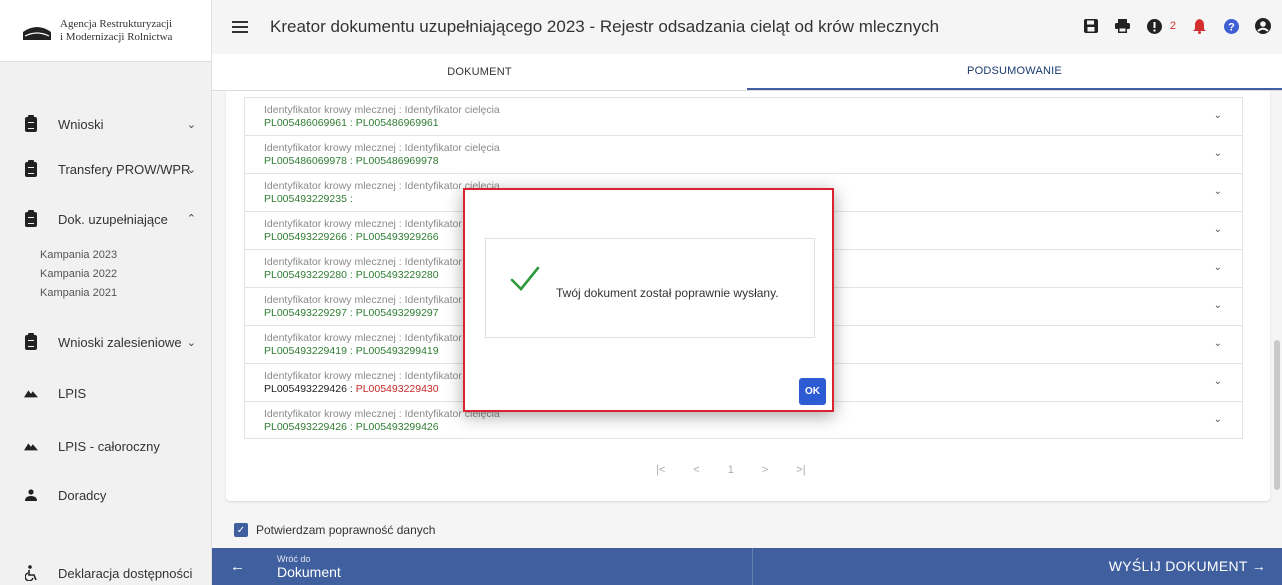 The height and width of the screenshot is (585, 1282). I want to click on chevron-up-icon: ⌃, so click(191, 219).